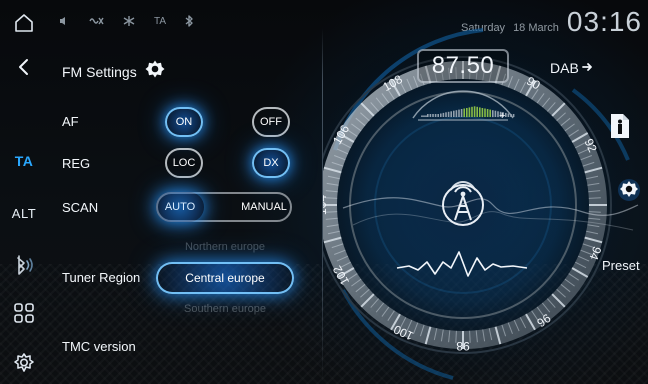 This screenshot has height=384, width=648. I want to click on band-switch-label: DAB, so click(564, 68).